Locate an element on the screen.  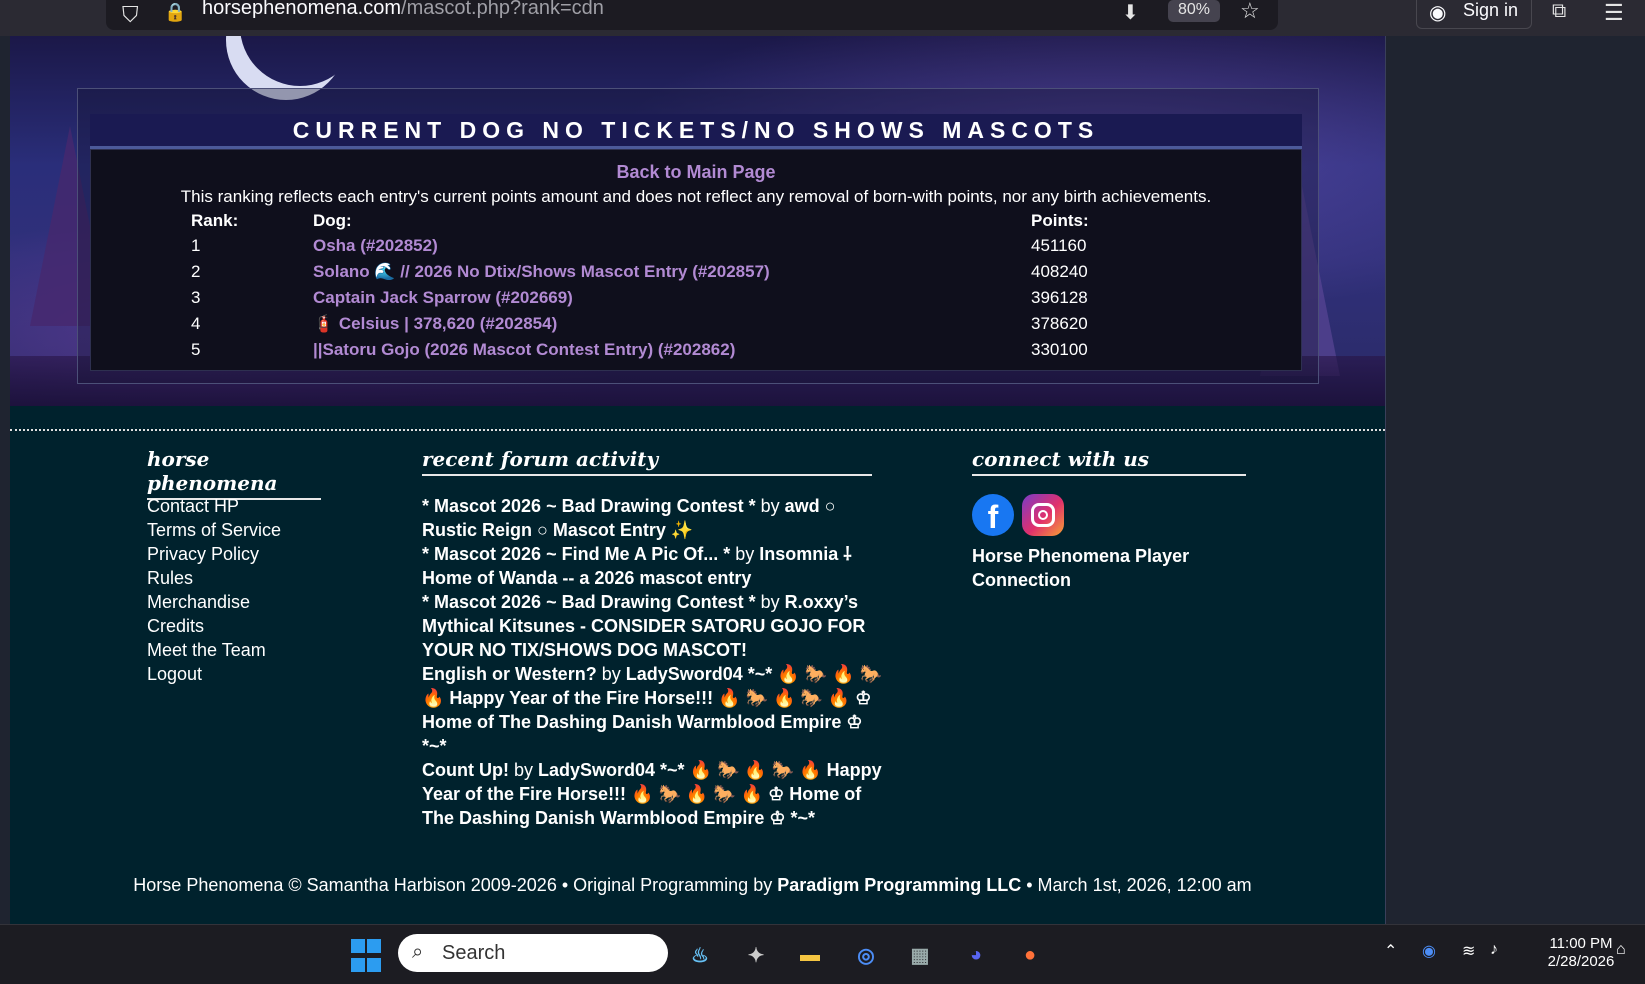
sign-in-label: Sign in is located at coordinates (1491, 10).